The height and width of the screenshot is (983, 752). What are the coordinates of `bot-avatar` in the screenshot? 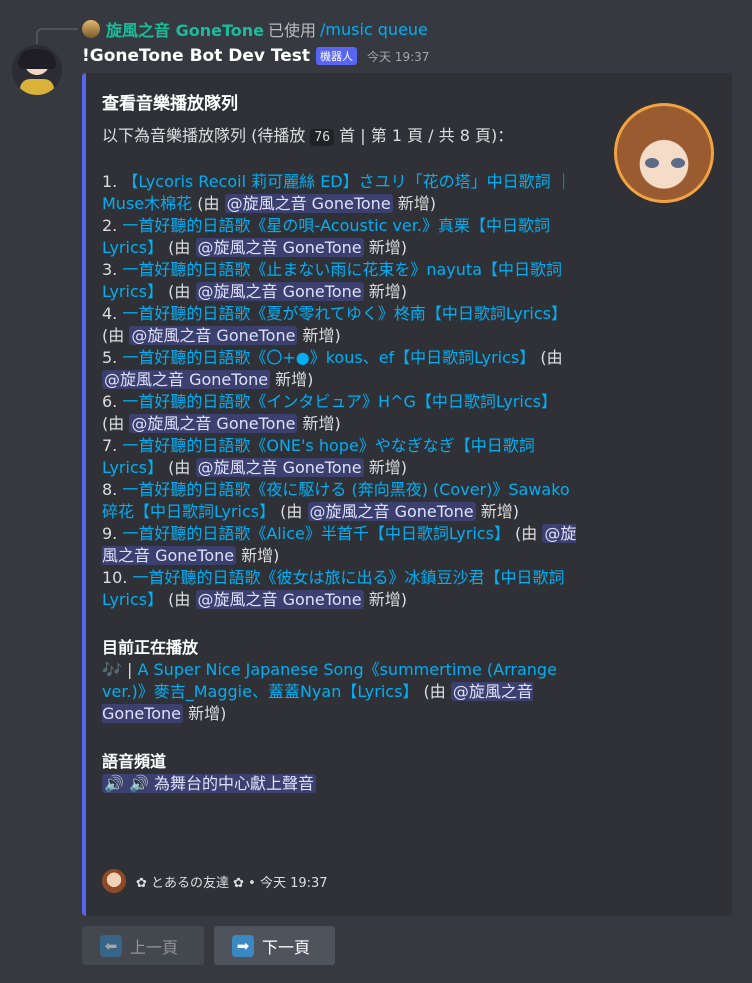 It's located at (37, 70).